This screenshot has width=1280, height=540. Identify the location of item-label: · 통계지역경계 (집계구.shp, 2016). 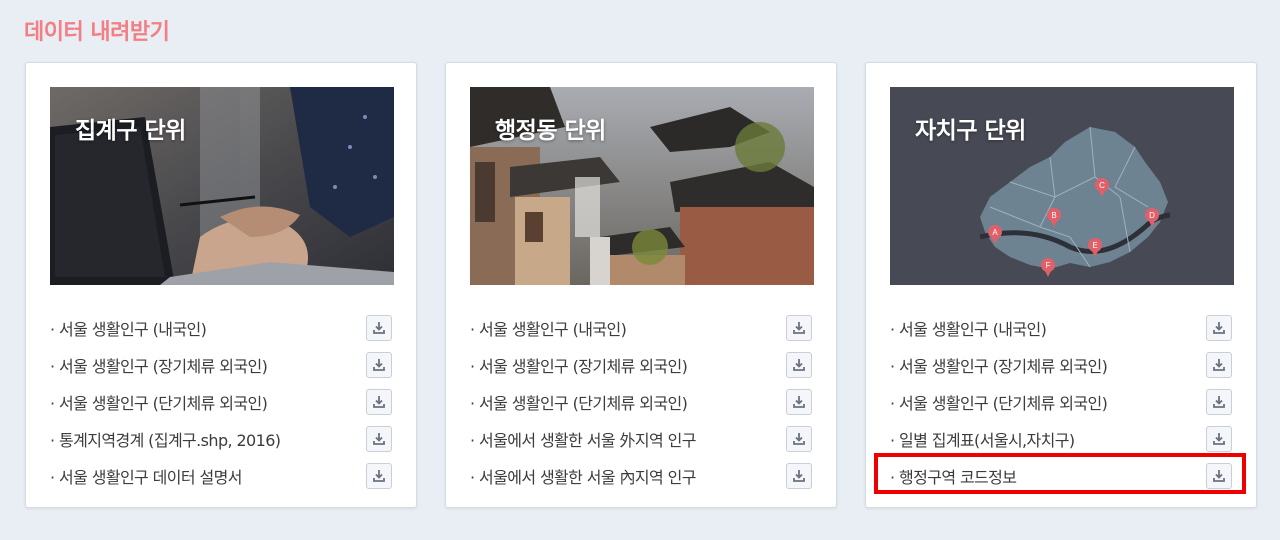
(165, 440).